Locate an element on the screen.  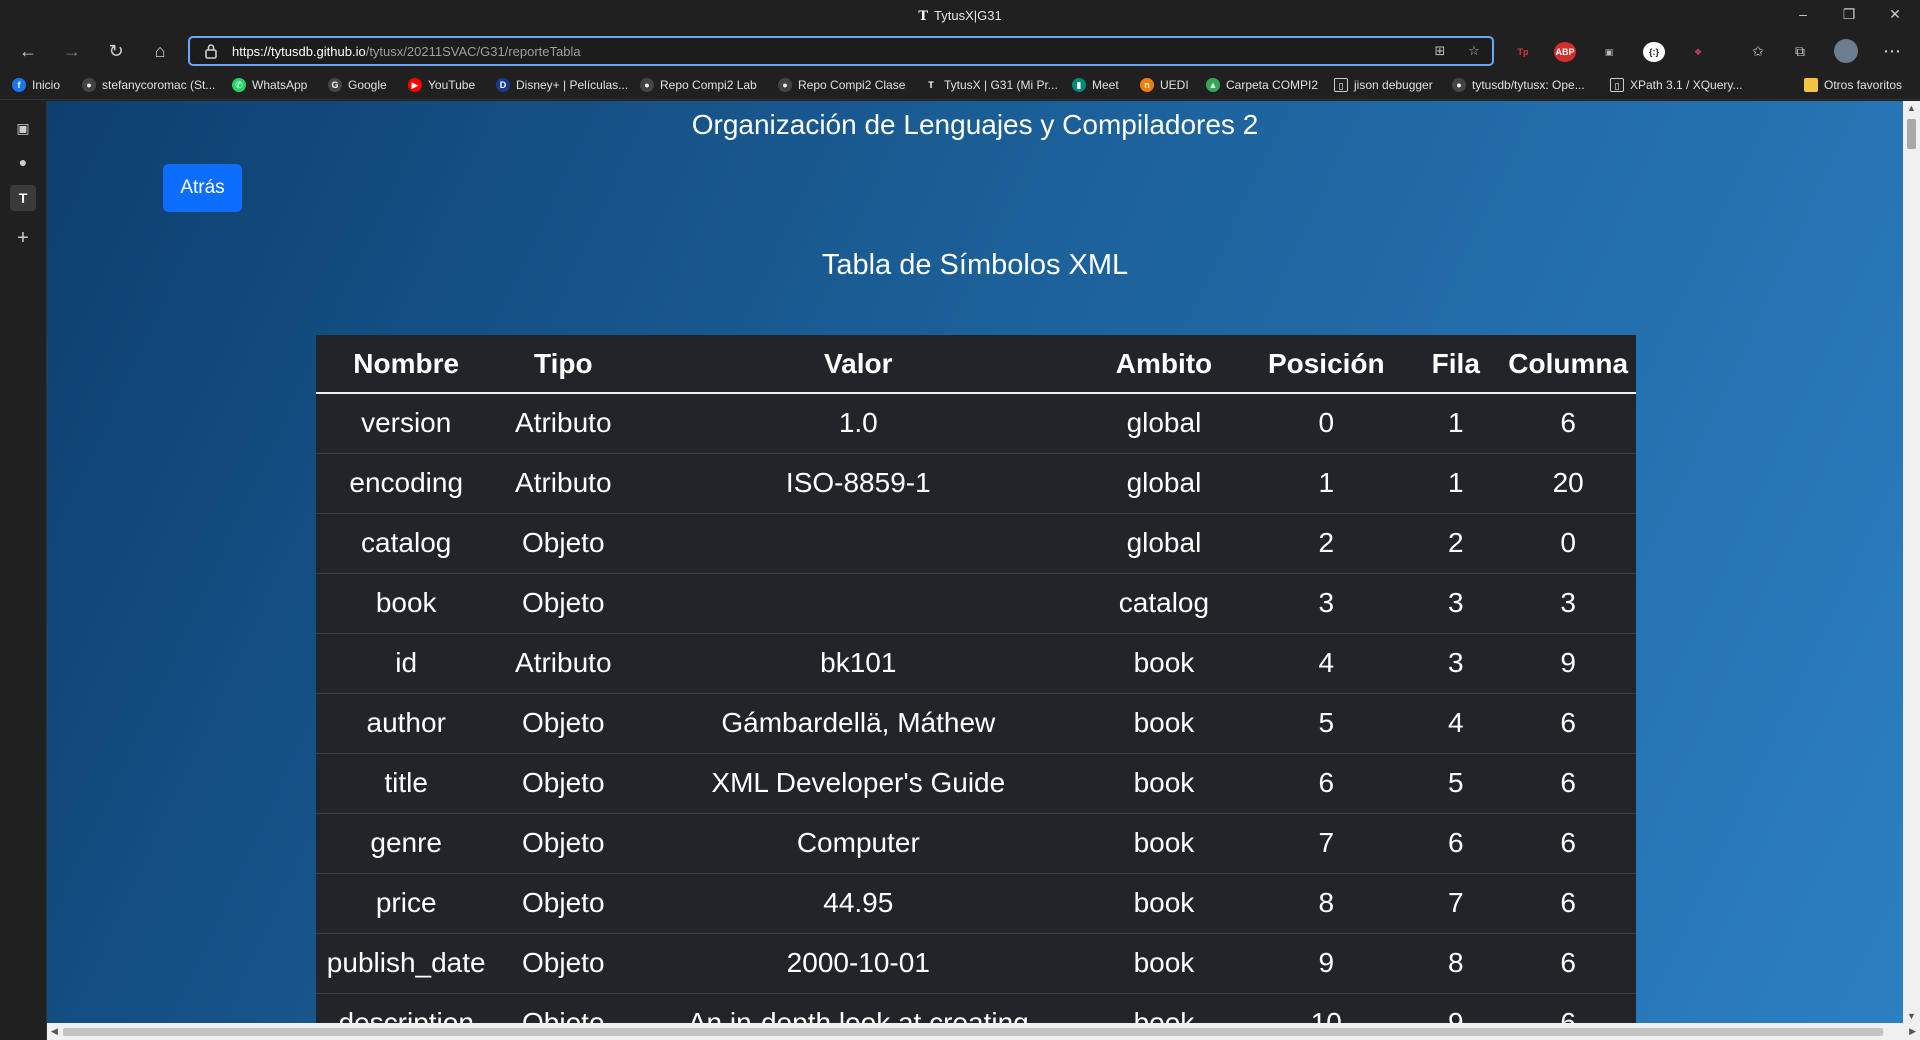
home-icon: ⌂ is located at coordinates (160, 51).